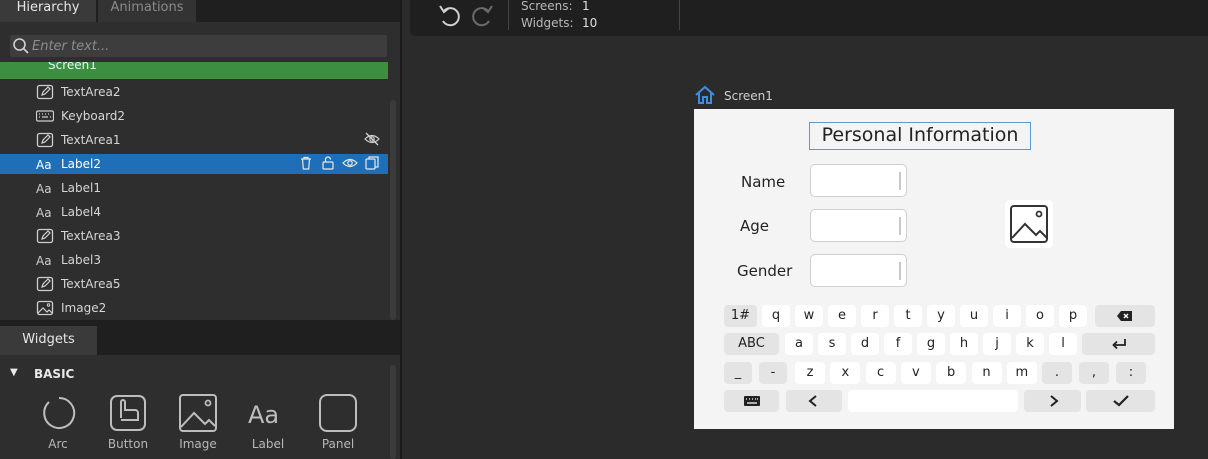  Describe the element at coordinates (740, 316) in the screenshot. I see `key-mode-numeric: 1#` at that location.